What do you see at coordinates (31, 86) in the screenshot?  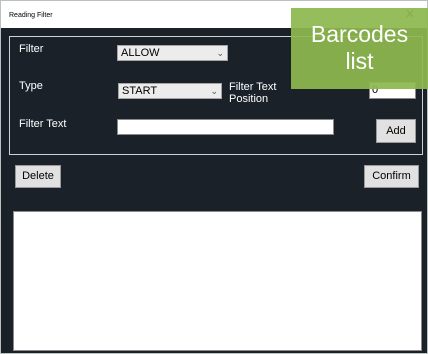 I see `type-label: Type` at bounding box center [31, 86].